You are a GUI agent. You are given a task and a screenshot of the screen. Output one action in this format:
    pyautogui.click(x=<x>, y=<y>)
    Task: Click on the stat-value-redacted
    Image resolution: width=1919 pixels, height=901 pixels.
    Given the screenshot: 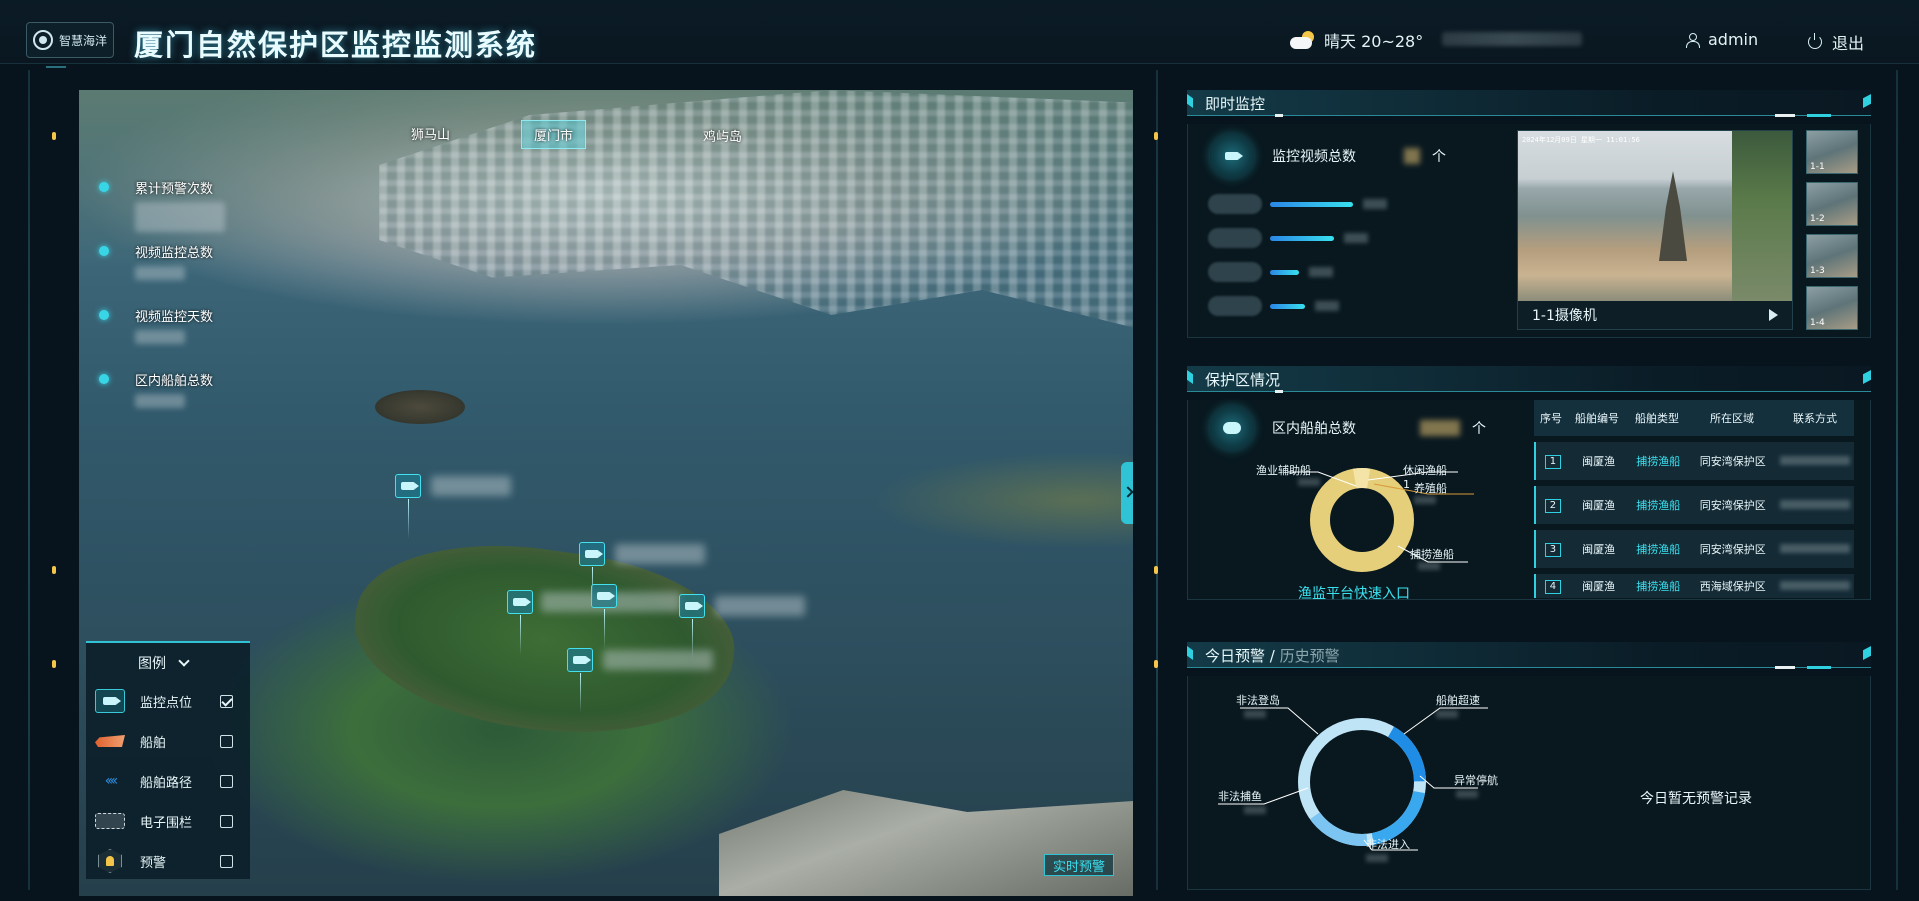 What is the action you would take?
    pyautogui.click(x=160, y=401)
    